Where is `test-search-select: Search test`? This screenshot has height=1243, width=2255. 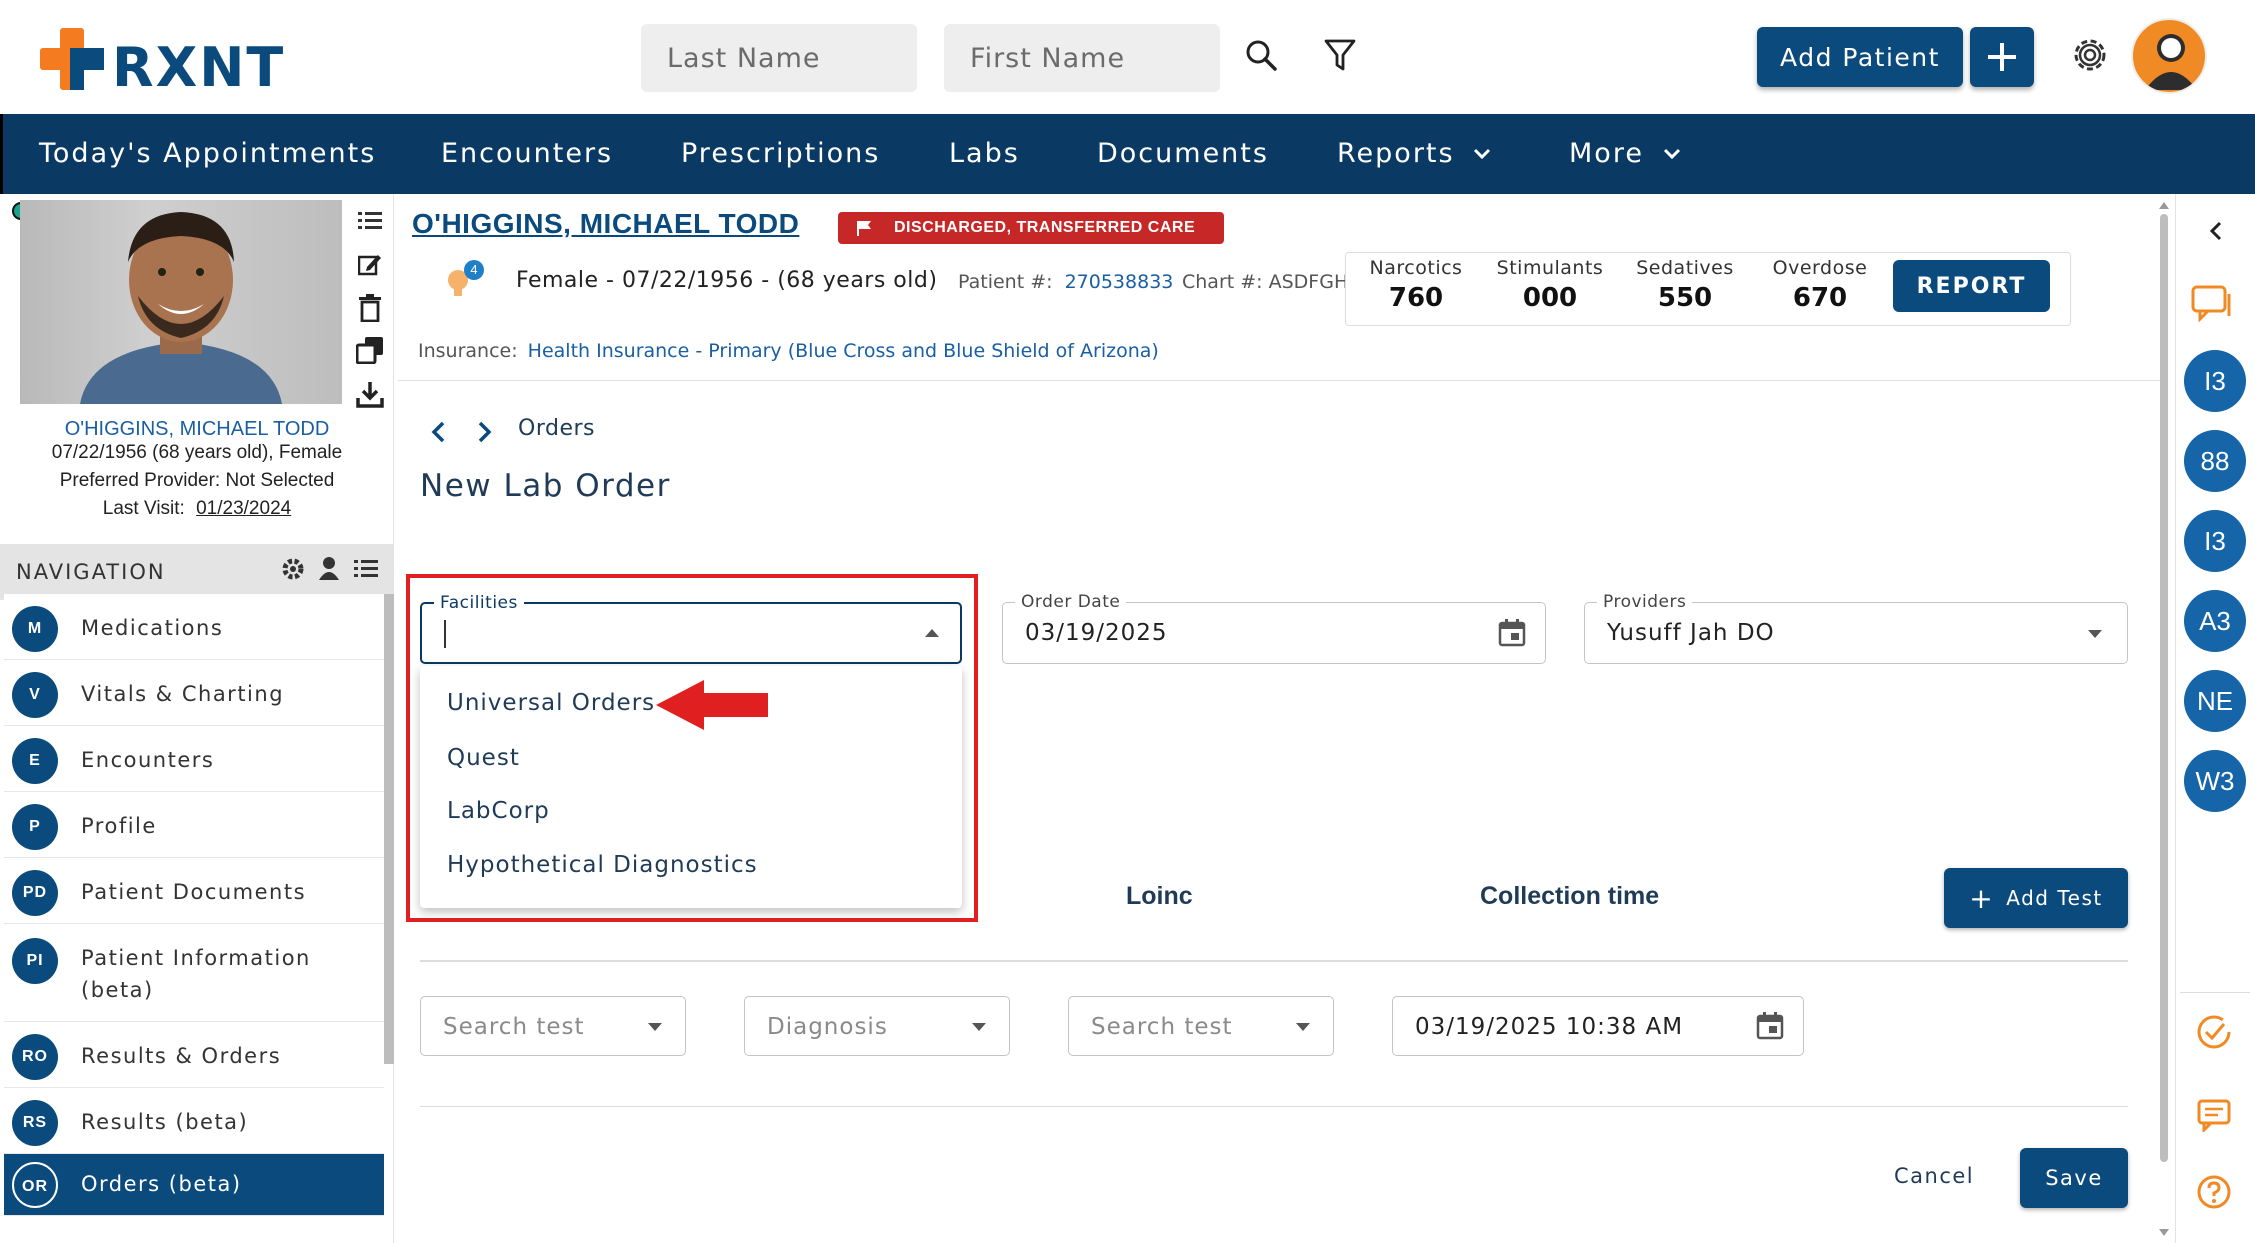
test-search-select: Search test is located at coordinates (553, 1026).